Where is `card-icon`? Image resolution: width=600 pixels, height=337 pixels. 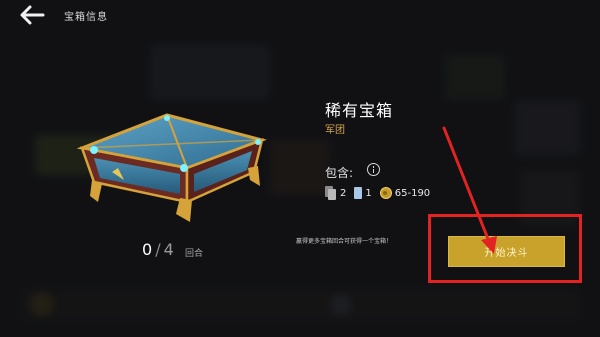
card-icon is located at coordinates (358, 193).